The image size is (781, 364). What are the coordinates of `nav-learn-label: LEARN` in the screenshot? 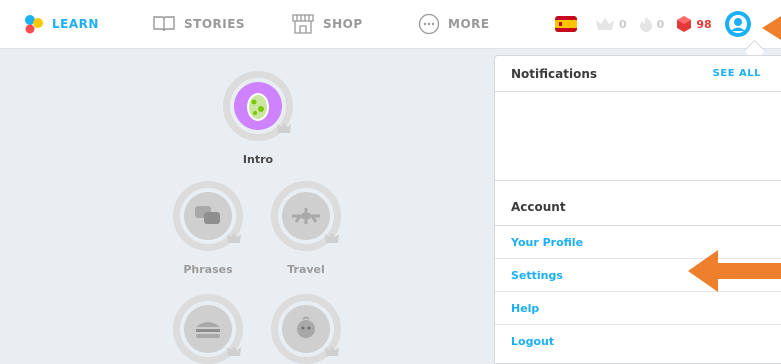 It's located at (75, 24).